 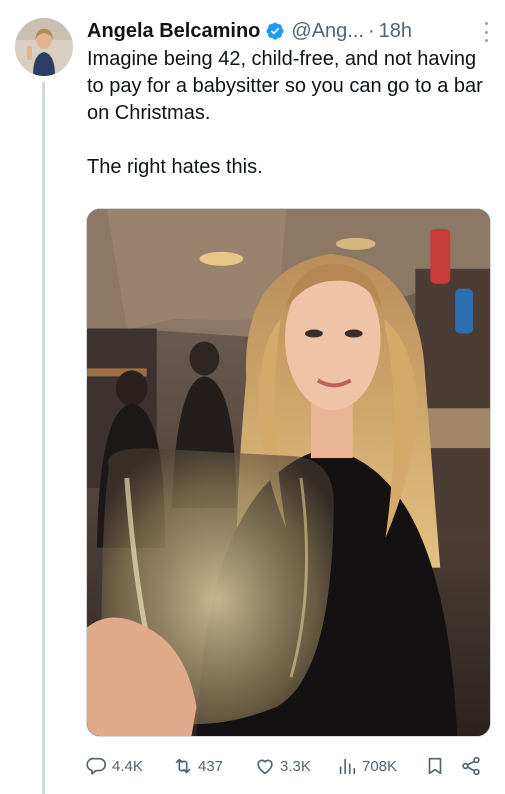 I want to click on like-button: 3.3K, so click(x=282, y=766).